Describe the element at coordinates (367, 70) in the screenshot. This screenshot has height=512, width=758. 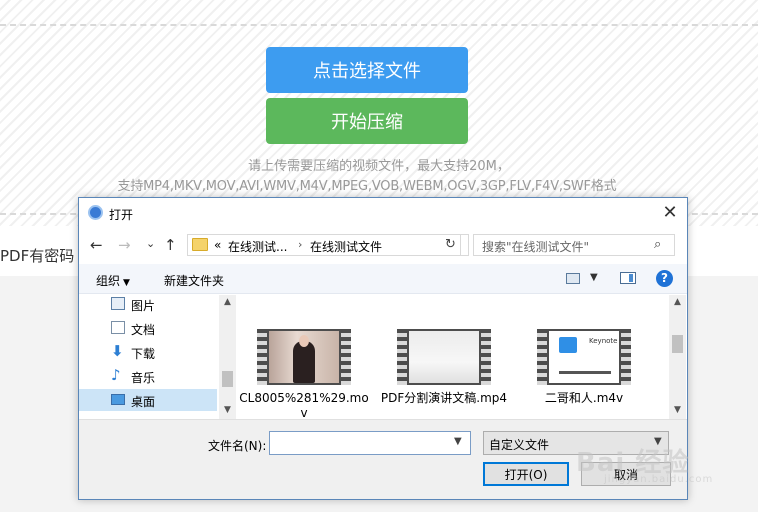
I see `select-file-button: 点击选择文件` at that location.